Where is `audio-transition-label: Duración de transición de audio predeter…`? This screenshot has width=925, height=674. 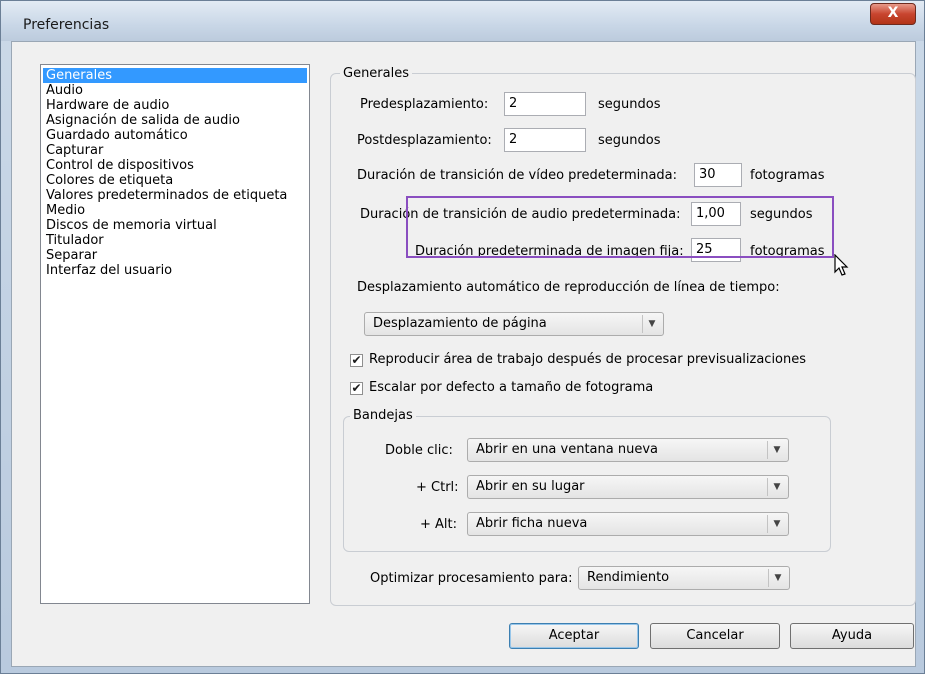
audio-transition-label: Duración de transición de audio predeter… is located at coordinates (520, 214).